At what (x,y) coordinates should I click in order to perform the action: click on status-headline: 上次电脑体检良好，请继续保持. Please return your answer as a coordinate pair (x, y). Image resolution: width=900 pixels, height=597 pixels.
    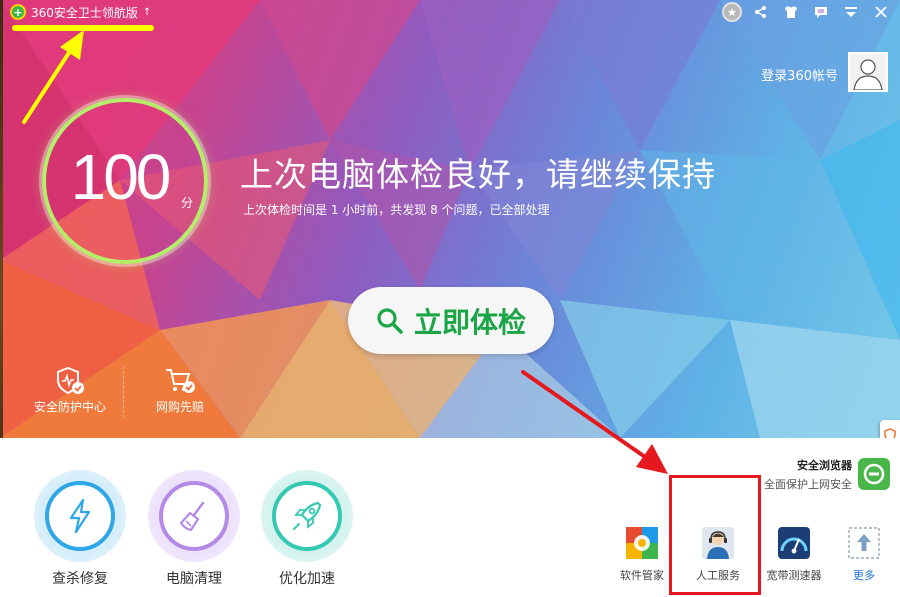
    Looking at the image, I should click on (478, 174).